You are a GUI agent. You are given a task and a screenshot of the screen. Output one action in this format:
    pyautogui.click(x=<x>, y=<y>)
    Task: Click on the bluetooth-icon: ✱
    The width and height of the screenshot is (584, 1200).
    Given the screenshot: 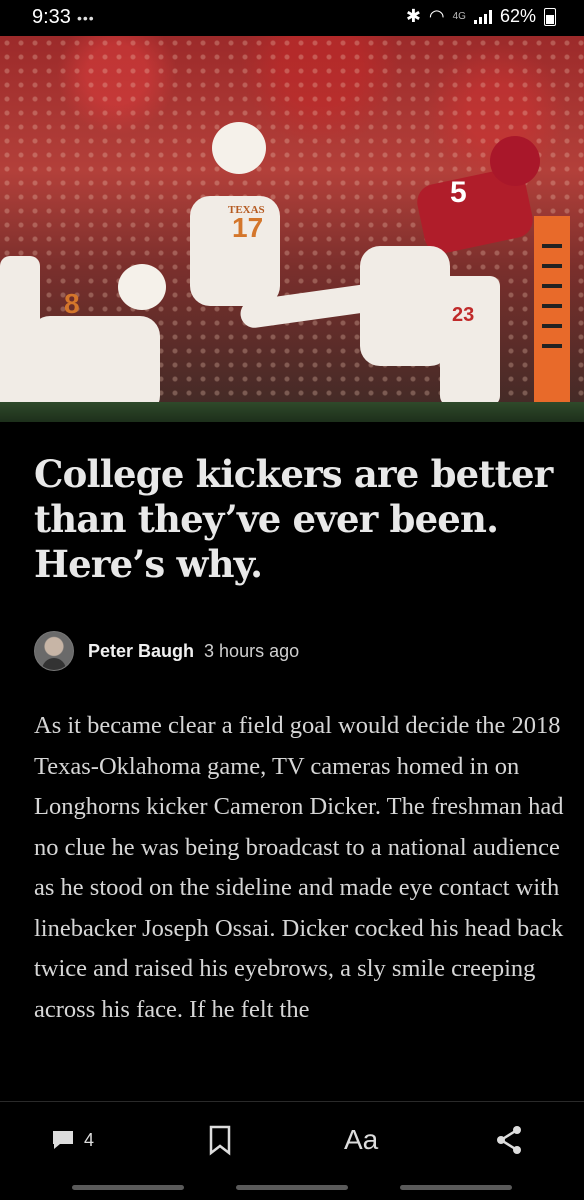 What is the action you would take?
    pyautogui.click(x=413, y=16)
    